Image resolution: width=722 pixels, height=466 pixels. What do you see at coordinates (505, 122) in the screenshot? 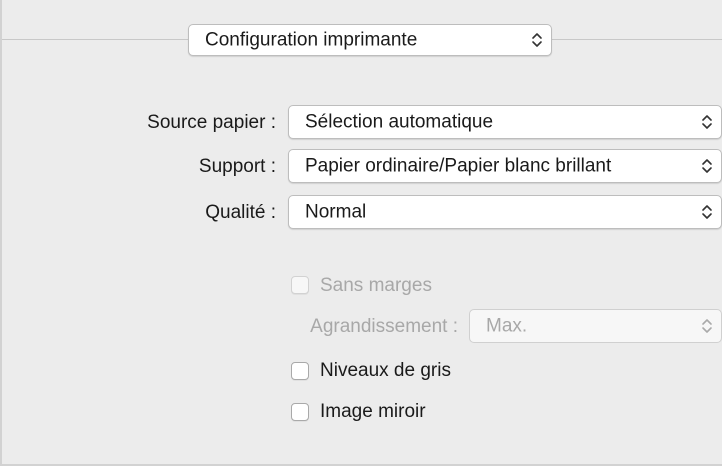
I see `paper-source-popup: Sélection automatique` at bounding box center [505, 122].